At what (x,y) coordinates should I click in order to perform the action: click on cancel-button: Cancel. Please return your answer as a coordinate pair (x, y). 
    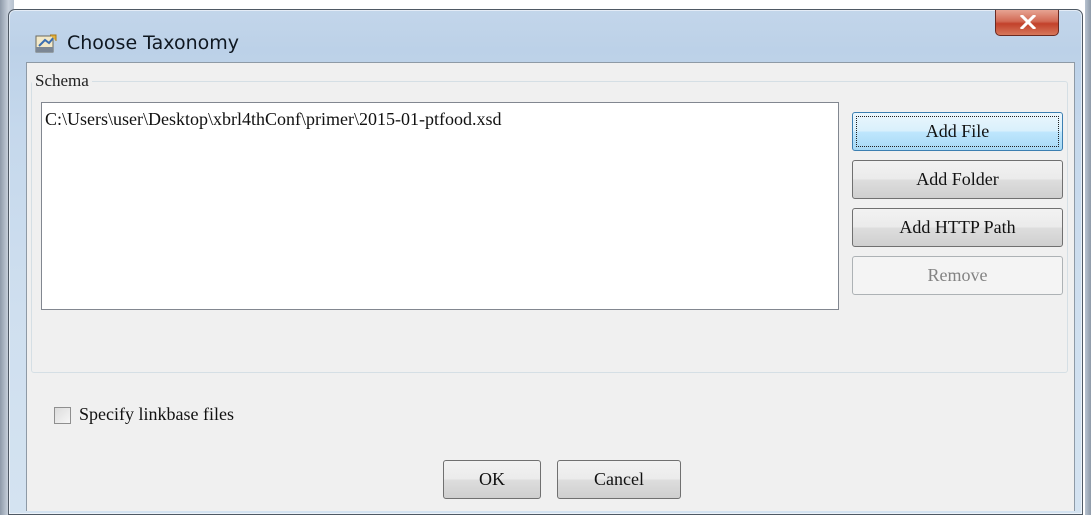
    Looking at the image, I should click on (619, 479).